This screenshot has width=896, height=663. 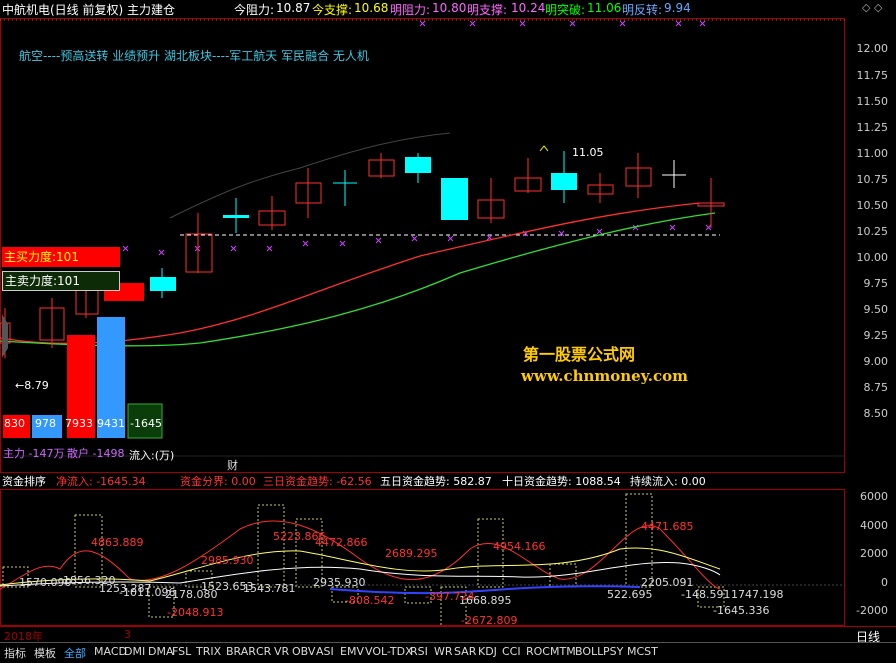 What do you see at coordinates (281, 651) in the screenshot?
I see `tab-vr: VR` at bounding box center [281, 651].